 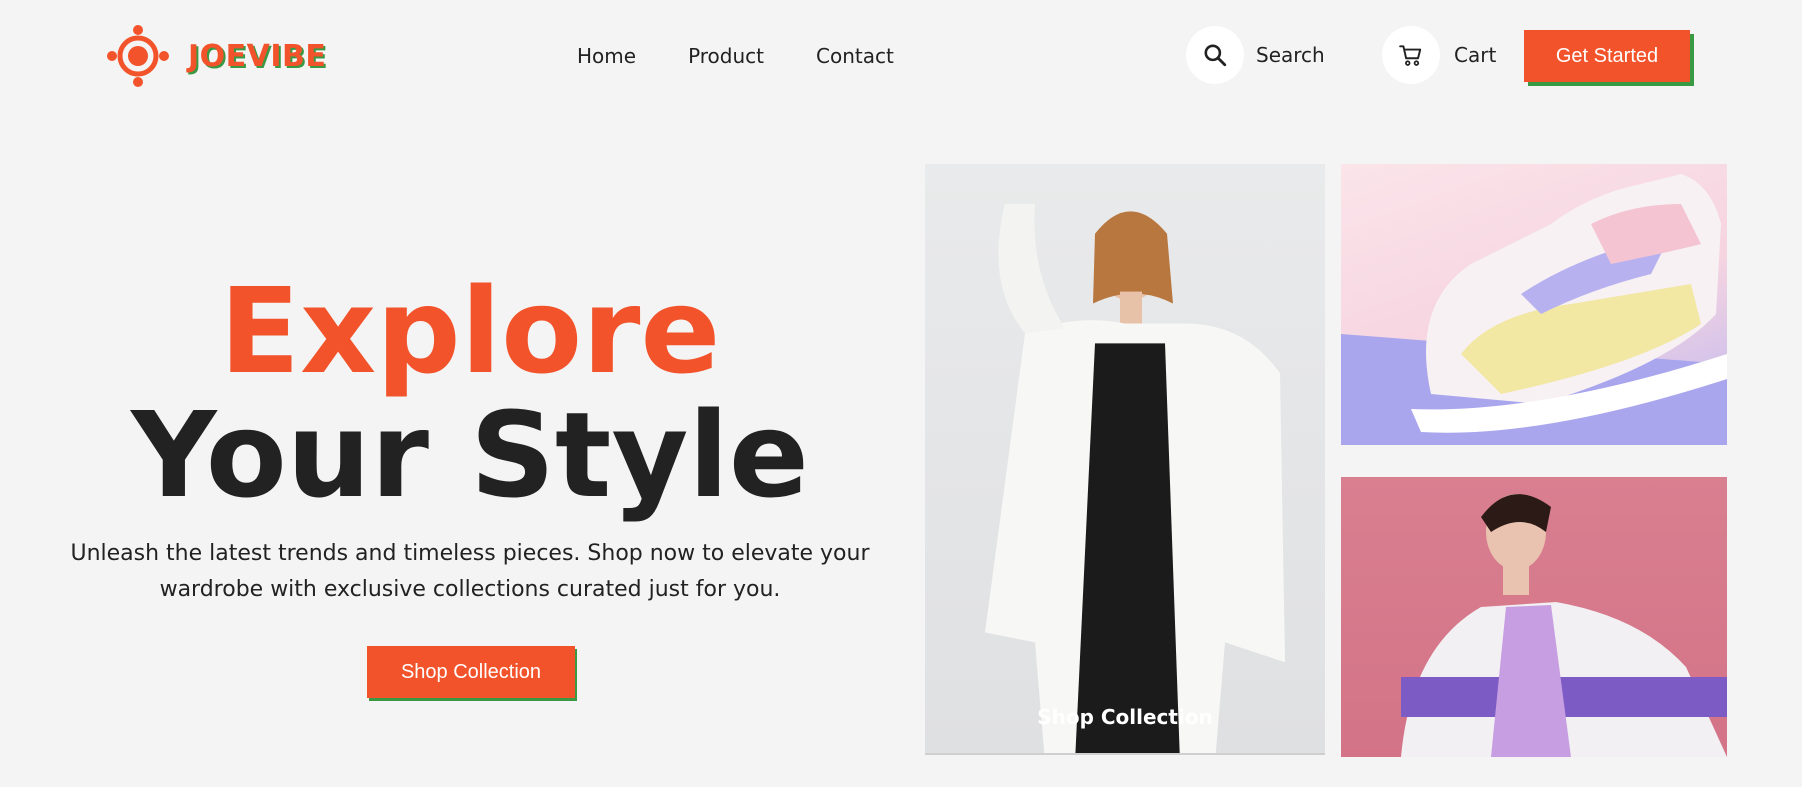 I want to click on image-caption: Shop Collection, so click(x=1125, y=717).